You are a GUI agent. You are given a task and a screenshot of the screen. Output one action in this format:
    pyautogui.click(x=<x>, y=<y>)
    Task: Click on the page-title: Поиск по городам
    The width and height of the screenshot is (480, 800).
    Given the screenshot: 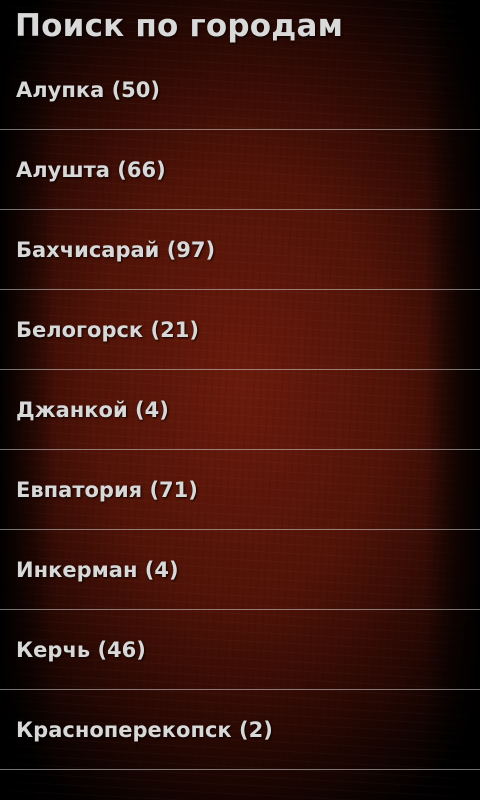 What is the action you would take?
    pyautogui.click(x=179, y=26)
    